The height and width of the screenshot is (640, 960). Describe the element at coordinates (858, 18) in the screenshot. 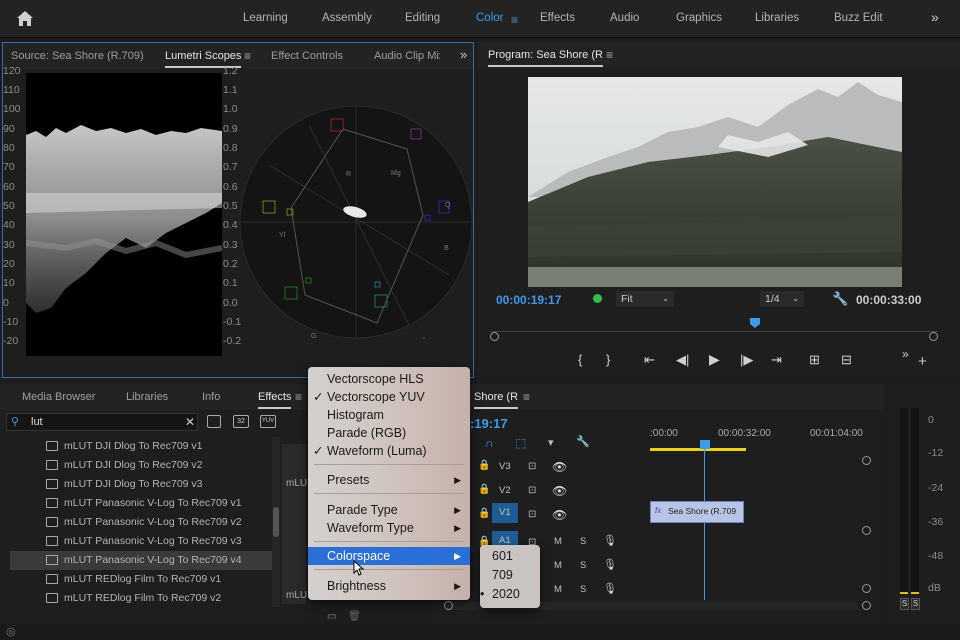

I see `workspace-buzz-edit: Buzz Edit` at that location.